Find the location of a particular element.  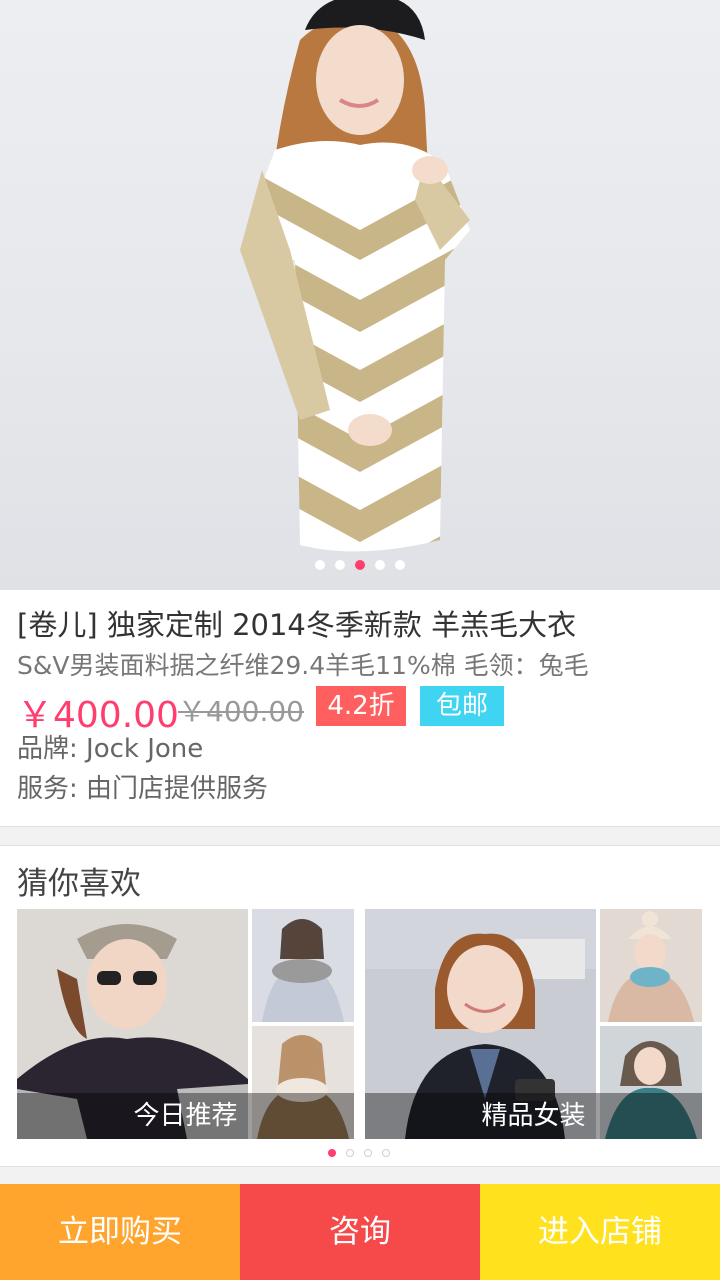

carousel-indicator is located at coordinates (360, 565).